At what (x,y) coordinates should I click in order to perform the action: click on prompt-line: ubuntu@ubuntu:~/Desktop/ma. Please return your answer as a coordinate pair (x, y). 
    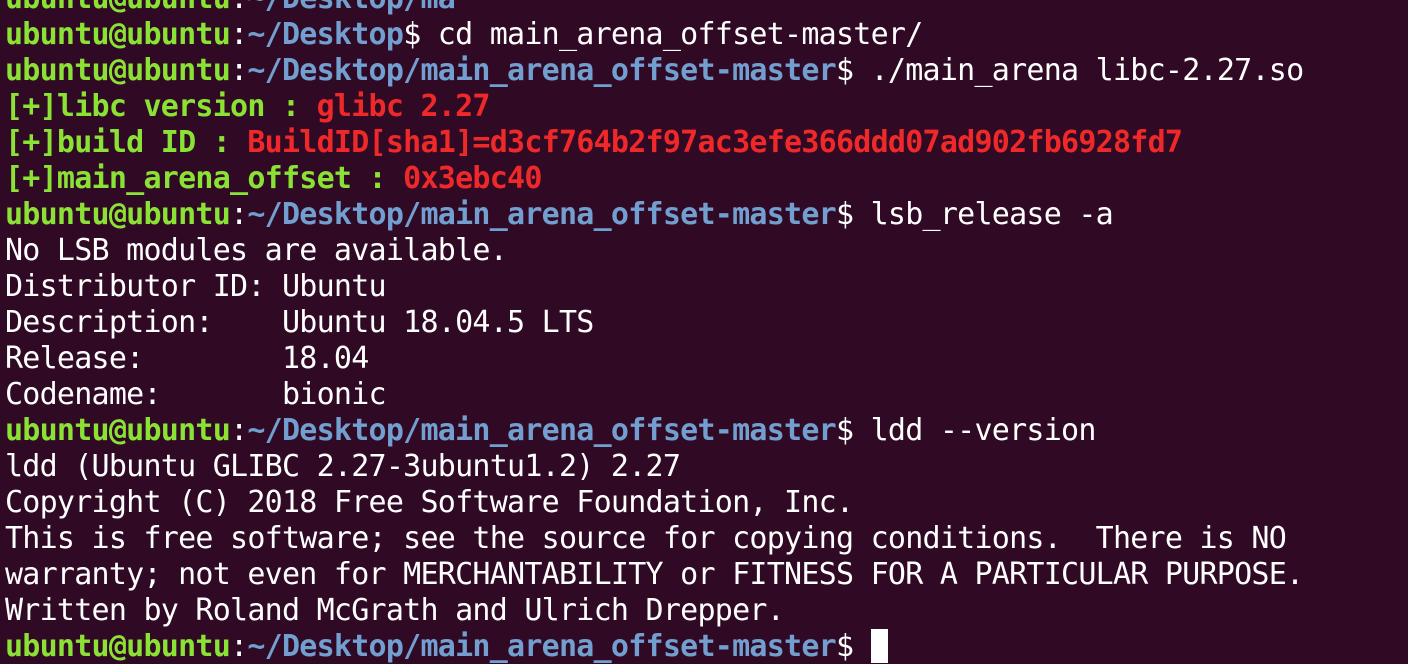
    Looking at the image, I should click on (705, 8).